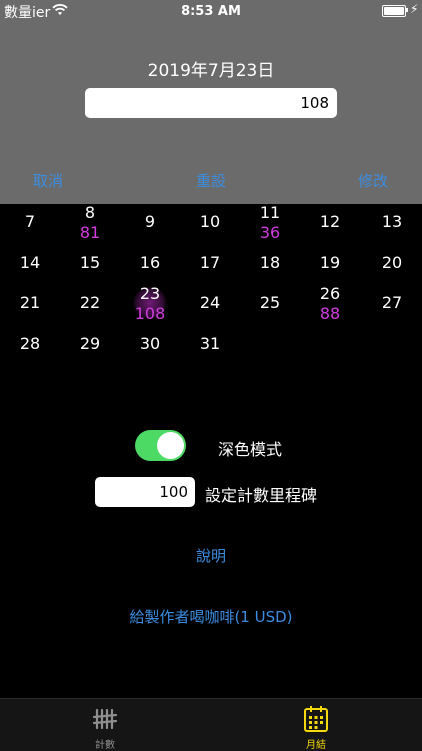  I want to click on calendar-day: 12, so click(330, 221).